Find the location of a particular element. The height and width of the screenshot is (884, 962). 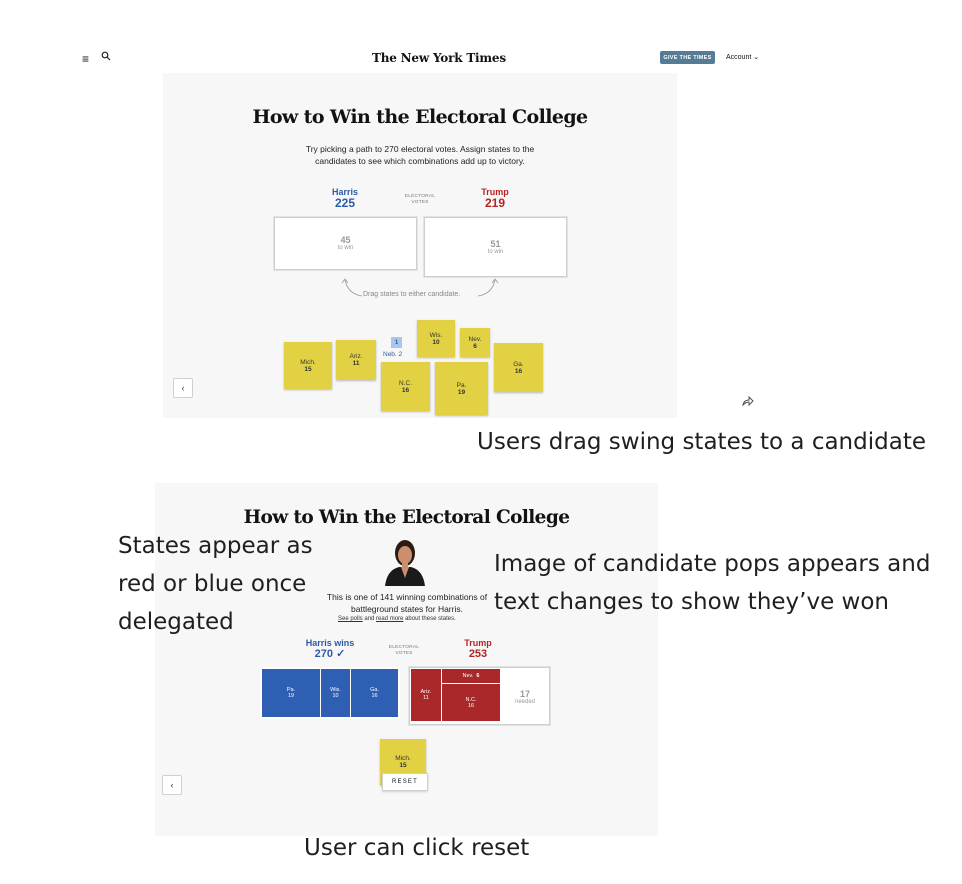

trump-needed: 17 needed is located at coordinates (525, 697).